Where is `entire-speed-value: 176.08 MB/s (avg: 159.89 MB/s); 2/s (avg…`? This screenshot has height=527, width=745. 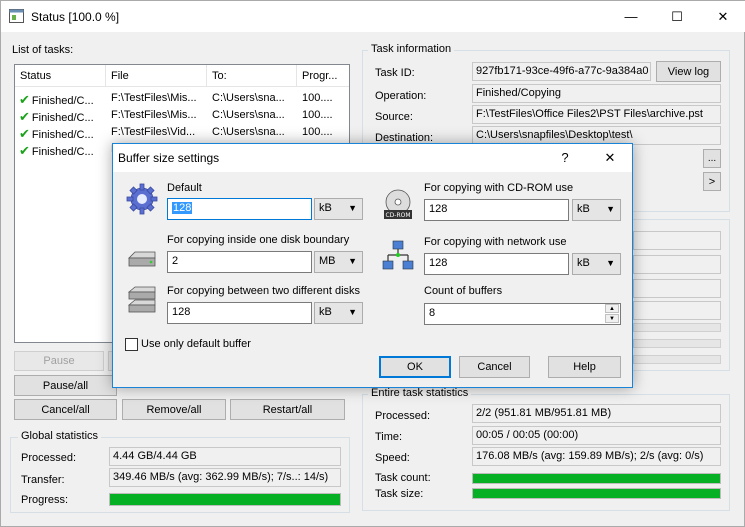 entire-speed-value: 176.08 MB/s (avg: 159.89 MB/s); 2/s (avg… is located at coordinates (596, 456).